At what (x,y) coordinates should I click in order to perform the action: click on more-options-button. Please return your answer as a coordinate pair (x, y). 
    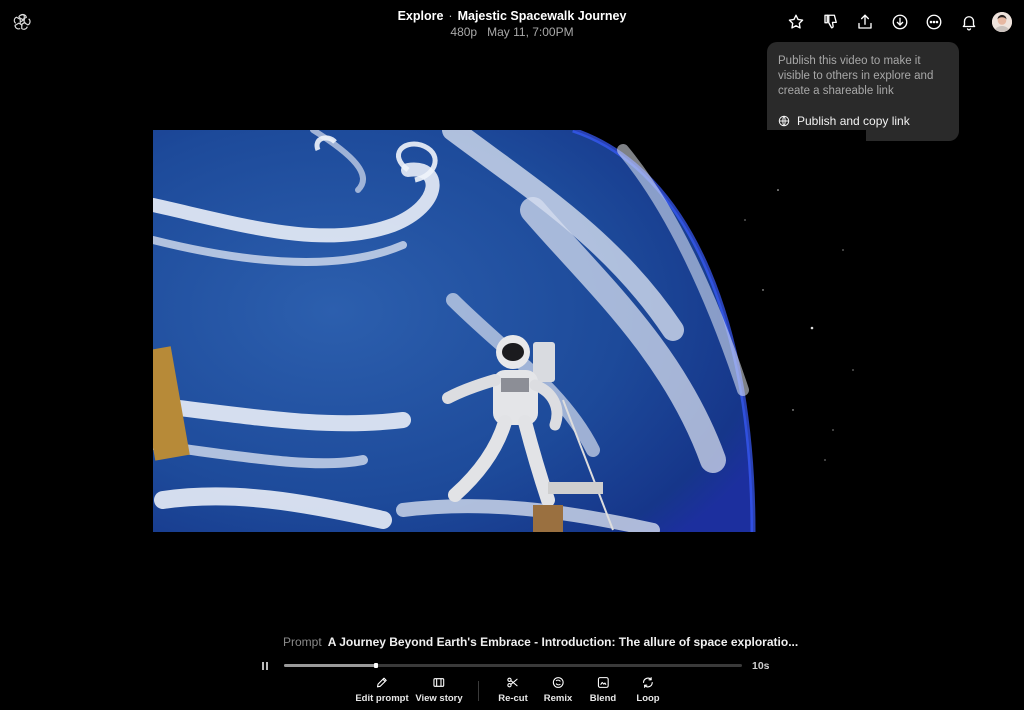
    Looking at the image, I should click on (934, 22).